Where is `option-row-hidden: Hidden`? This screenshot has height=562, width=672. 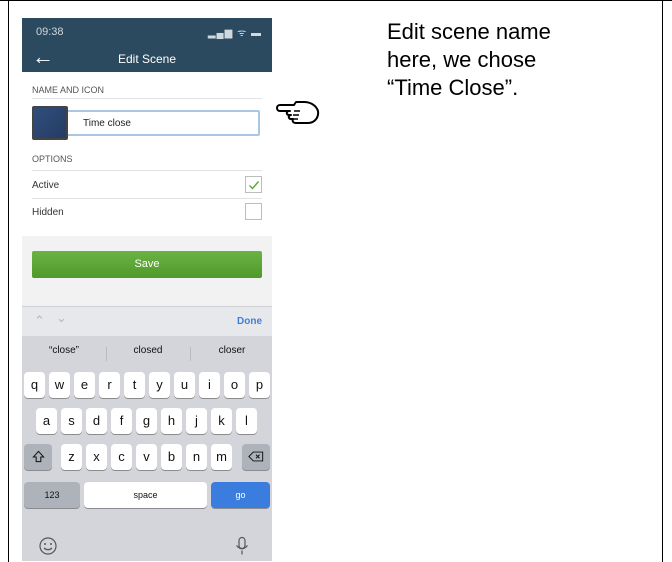
option-row-hidden: Hidden is located at coordinates (147, 213).